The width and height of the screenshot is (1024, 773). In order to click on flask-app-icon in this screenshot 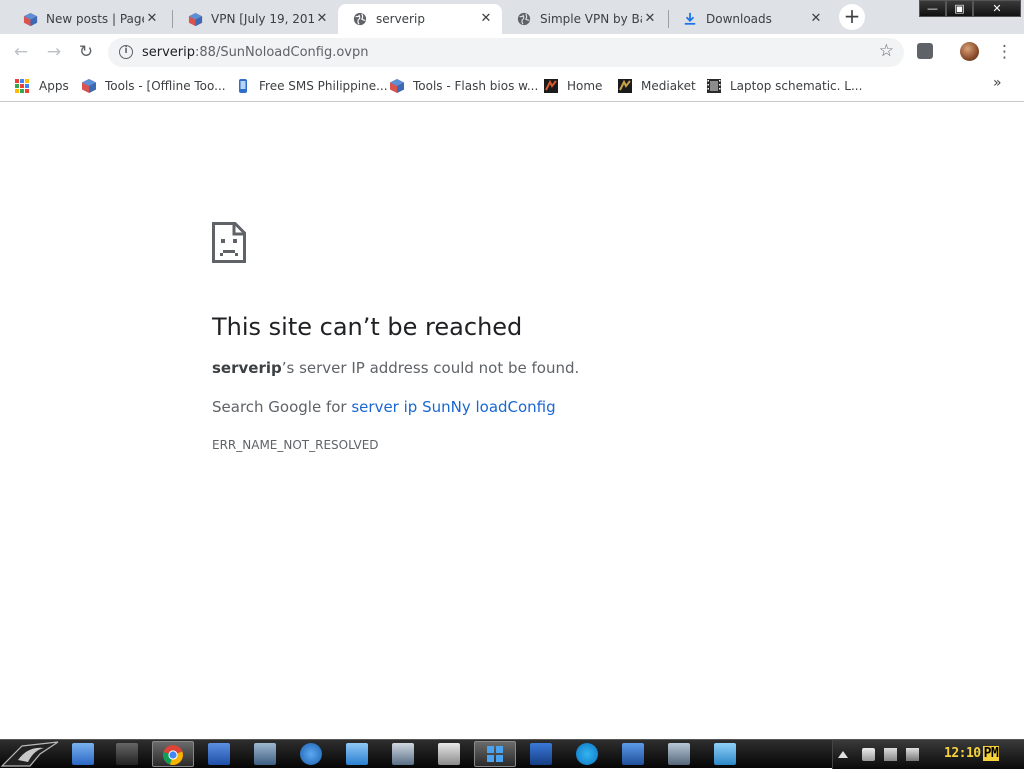, I will do `click(725, 754)`.